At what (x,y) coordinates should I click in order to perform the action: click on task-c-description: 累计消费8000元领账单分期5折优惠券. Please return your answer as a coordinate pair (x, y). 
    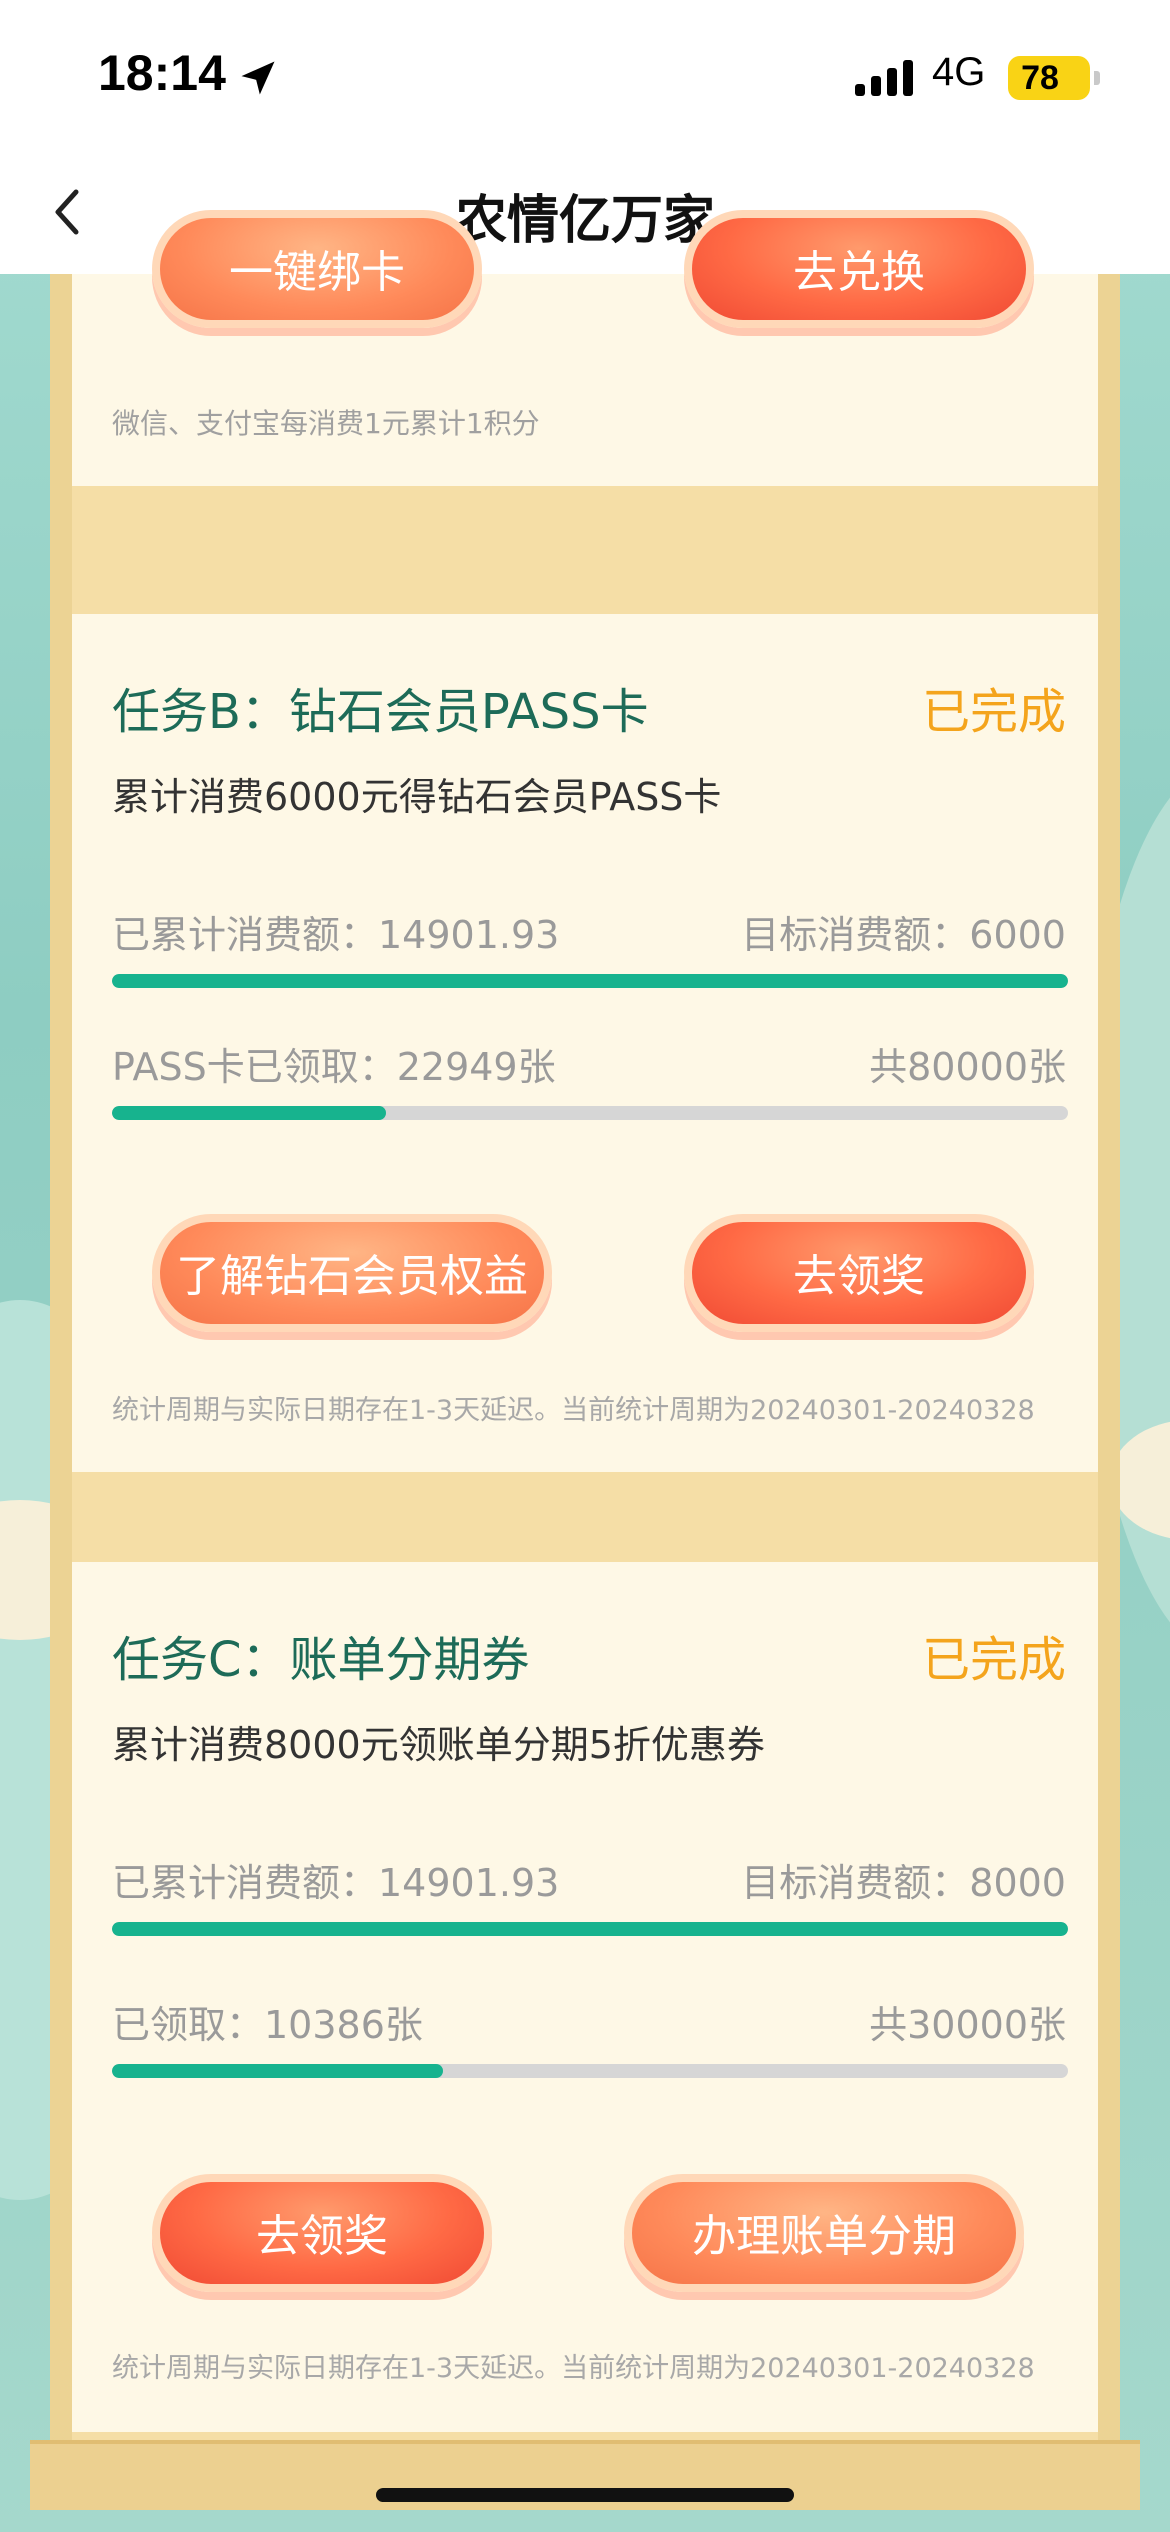
    Looking at the image, I should click on (438, 1745).